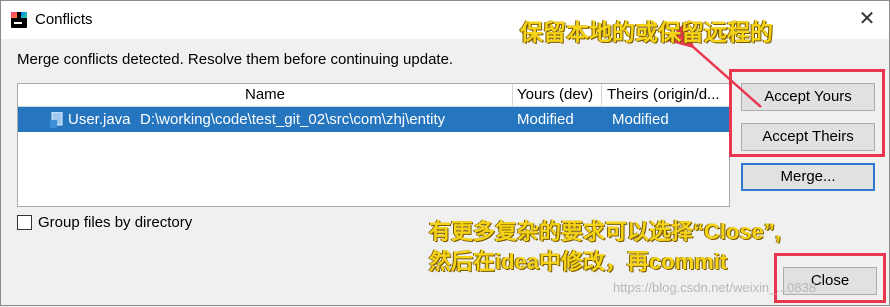  I want to click on java-file-icon, so click(56, 120).